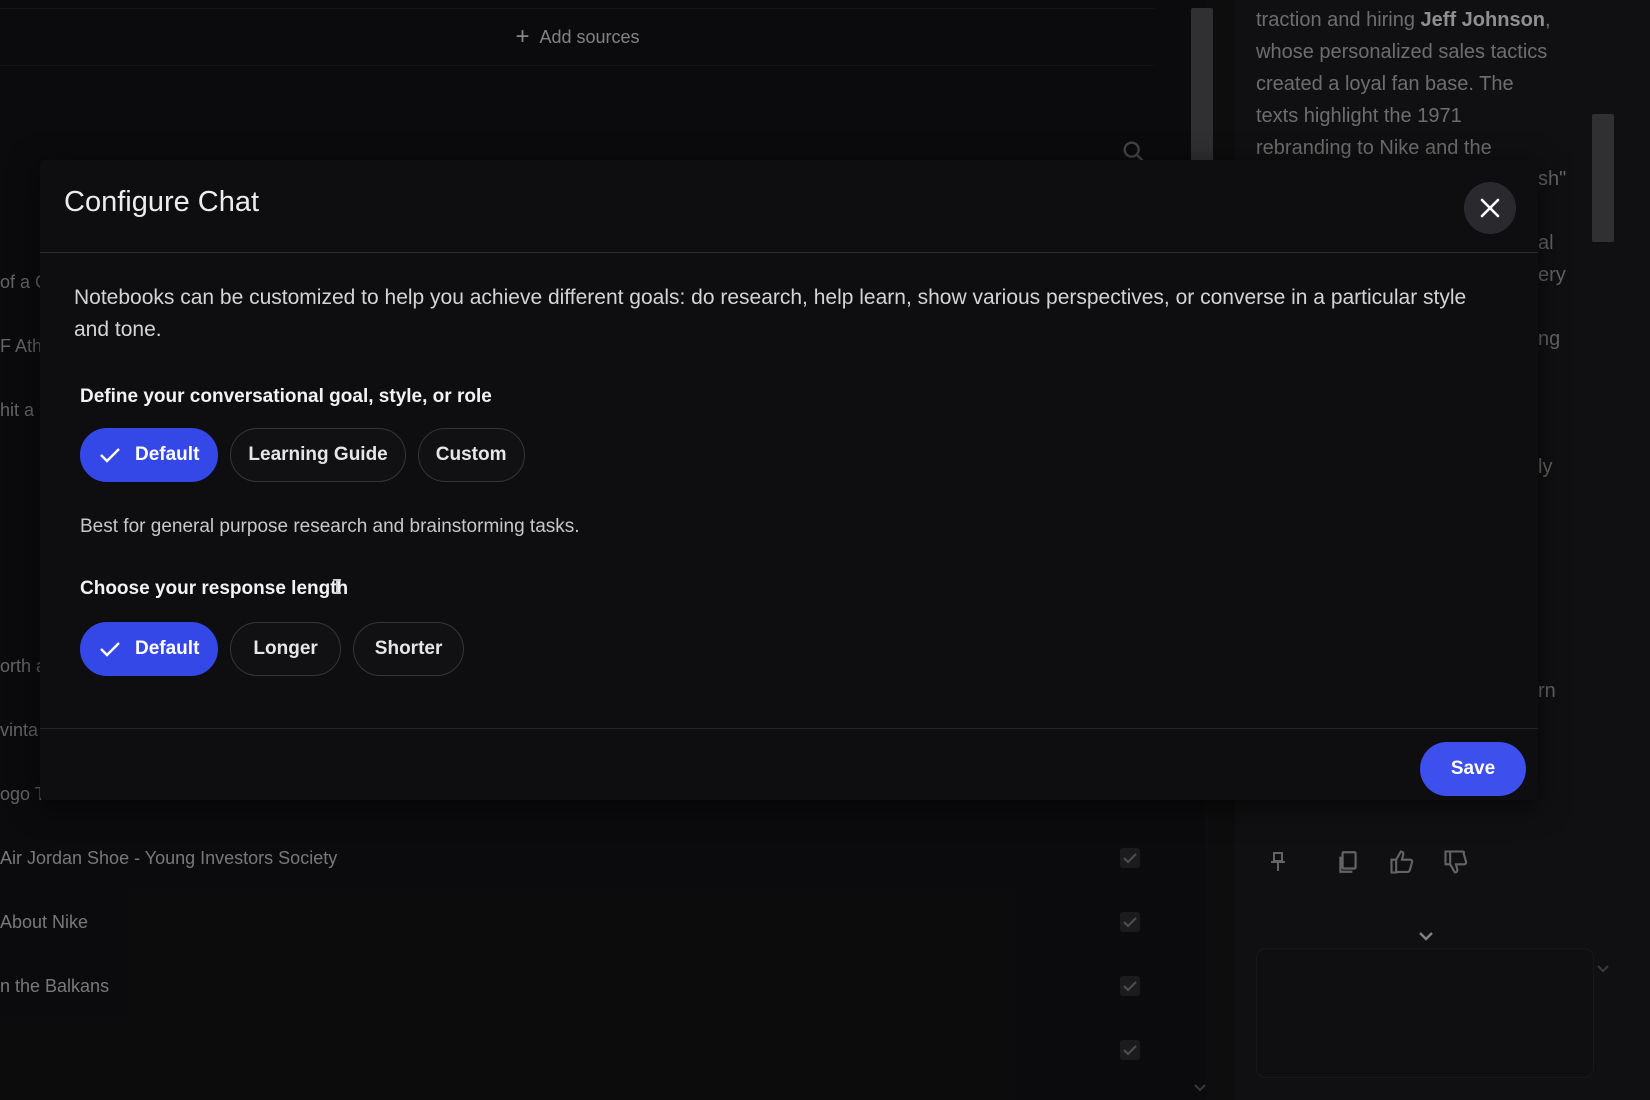 Image resolution: width=1650 pixels, height=1100 pixels. What do you see at coordinates (214, 588) in the screenshot?
I see `length-section-label: Choose your response length` at bounding box center [214, 588].